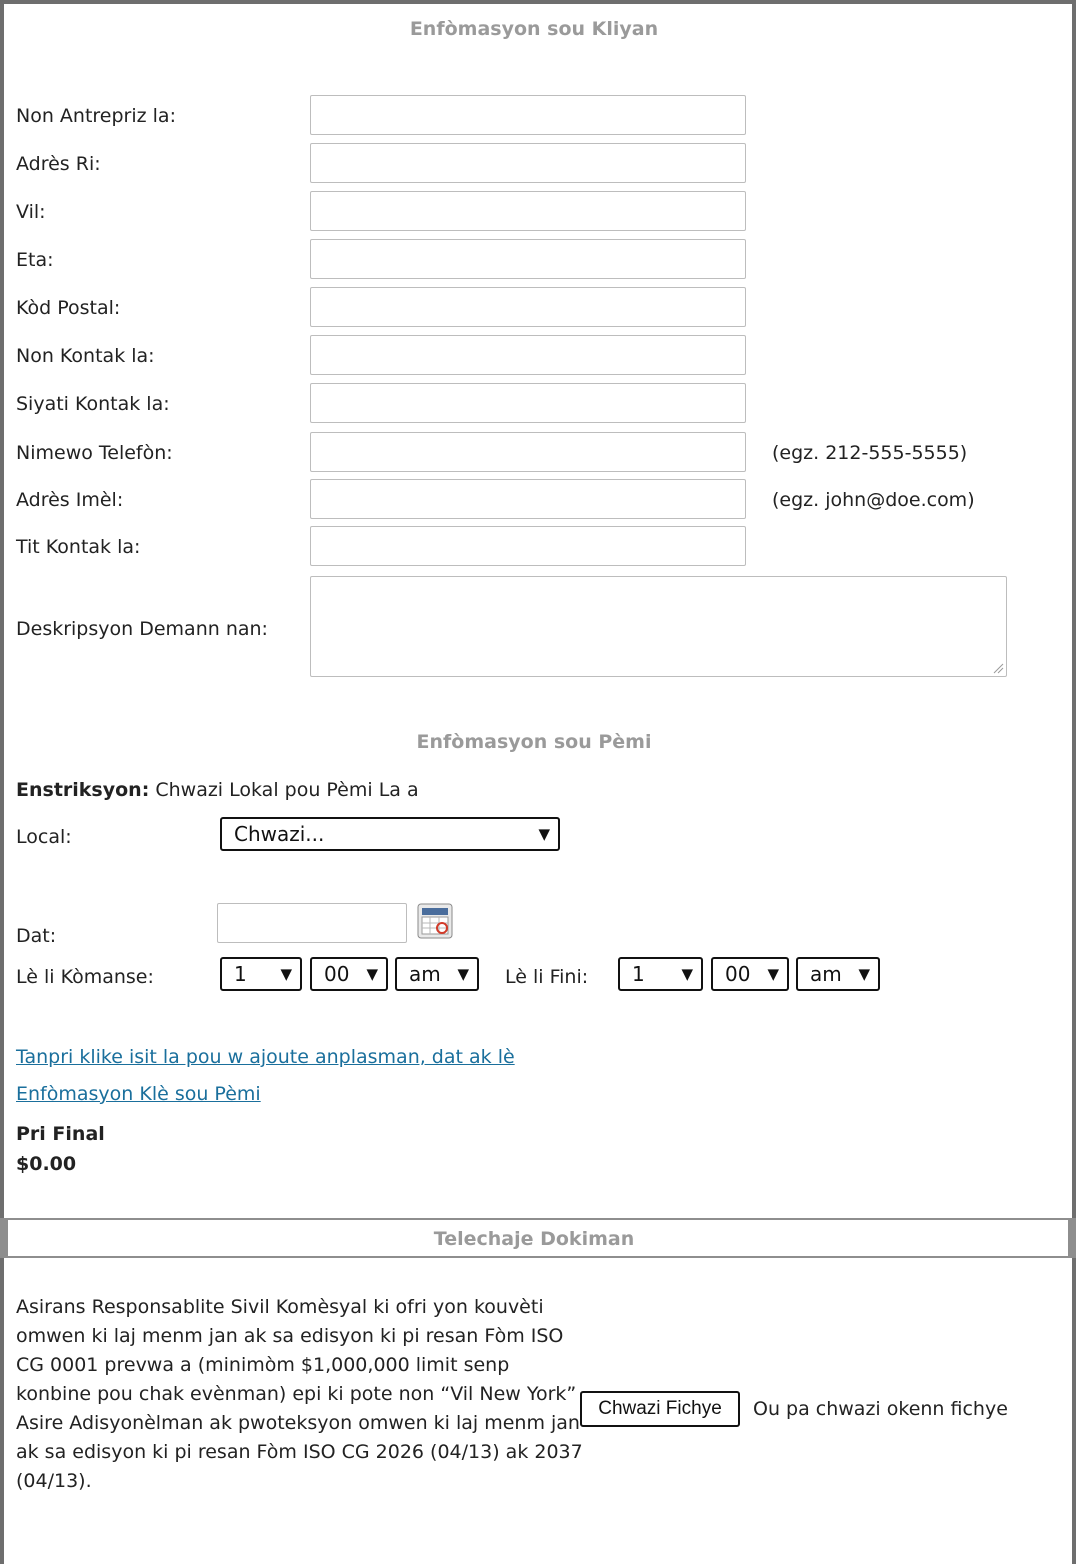 Image resolution: width=1076 pixels, height=1564 pixels. Describe the element at coordinates (658, 626) in the screenshot. I see `description-textarea` at that location.